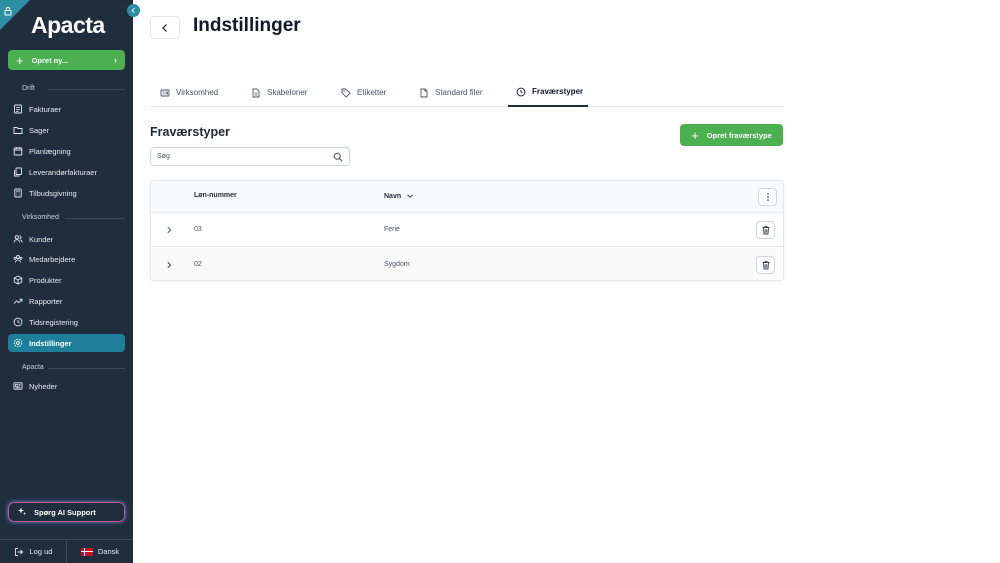  What do you see at coordinates (165, 93) in the screenshot?
I see `id-card-icon` at bounding box center [165, 93].